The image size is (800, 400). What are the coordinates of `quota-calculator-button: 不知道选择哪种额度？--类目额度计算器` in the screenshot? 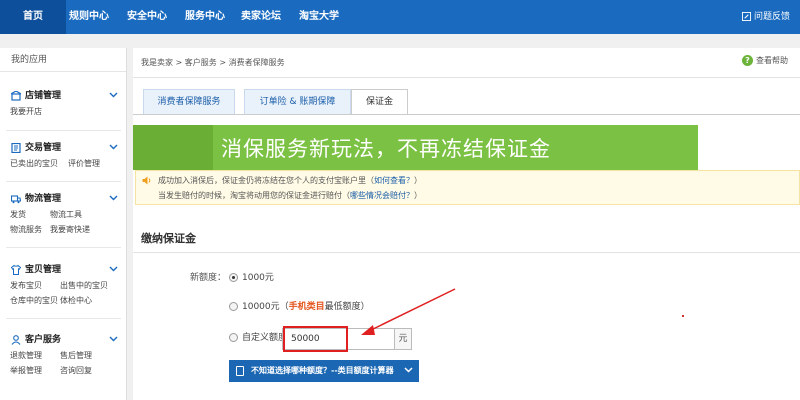 It's located at (324, 371).